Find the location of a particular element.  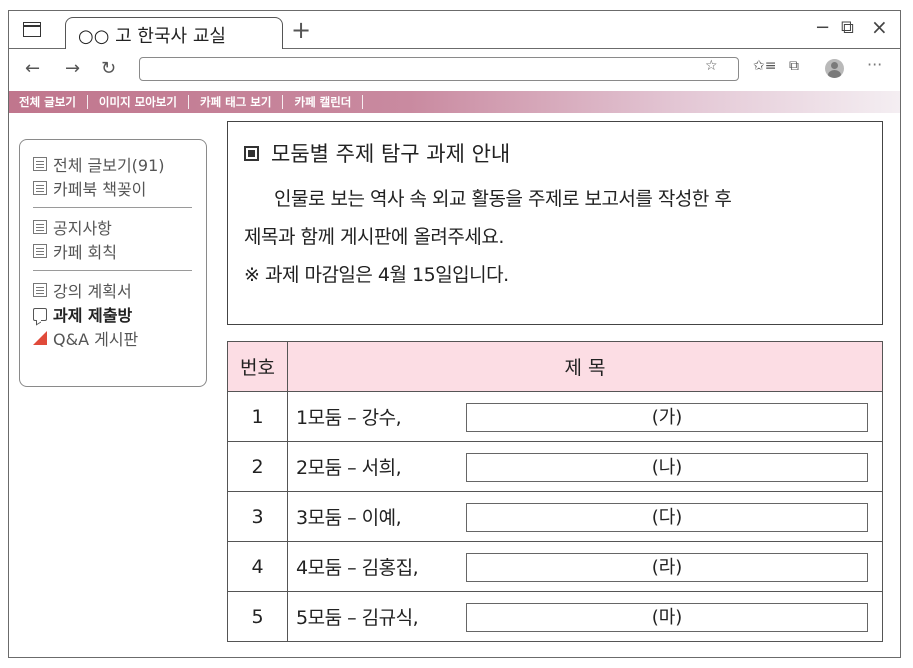

row-title-cell: 4모둠 – 김홍집, (라) is located at coordinates (585, 566).